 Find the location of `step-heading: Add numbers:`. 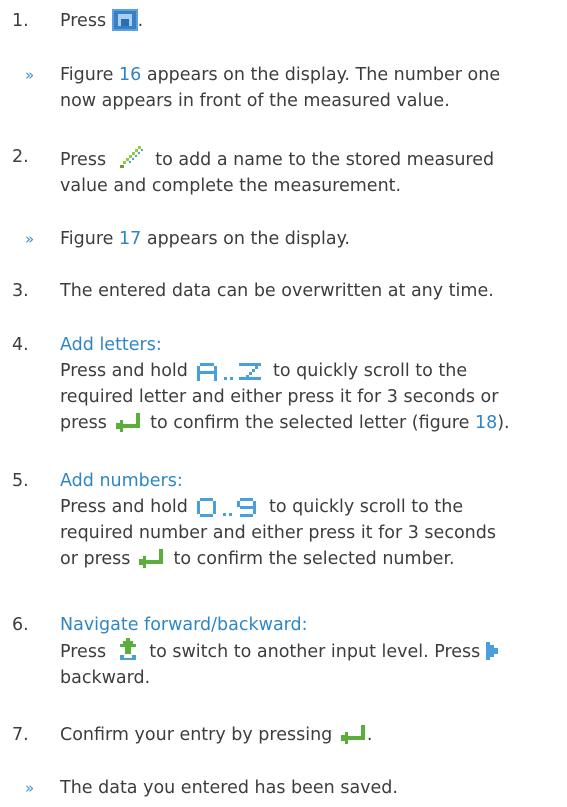

step-heading: Add numbers: is located at coordinates (121, 481).